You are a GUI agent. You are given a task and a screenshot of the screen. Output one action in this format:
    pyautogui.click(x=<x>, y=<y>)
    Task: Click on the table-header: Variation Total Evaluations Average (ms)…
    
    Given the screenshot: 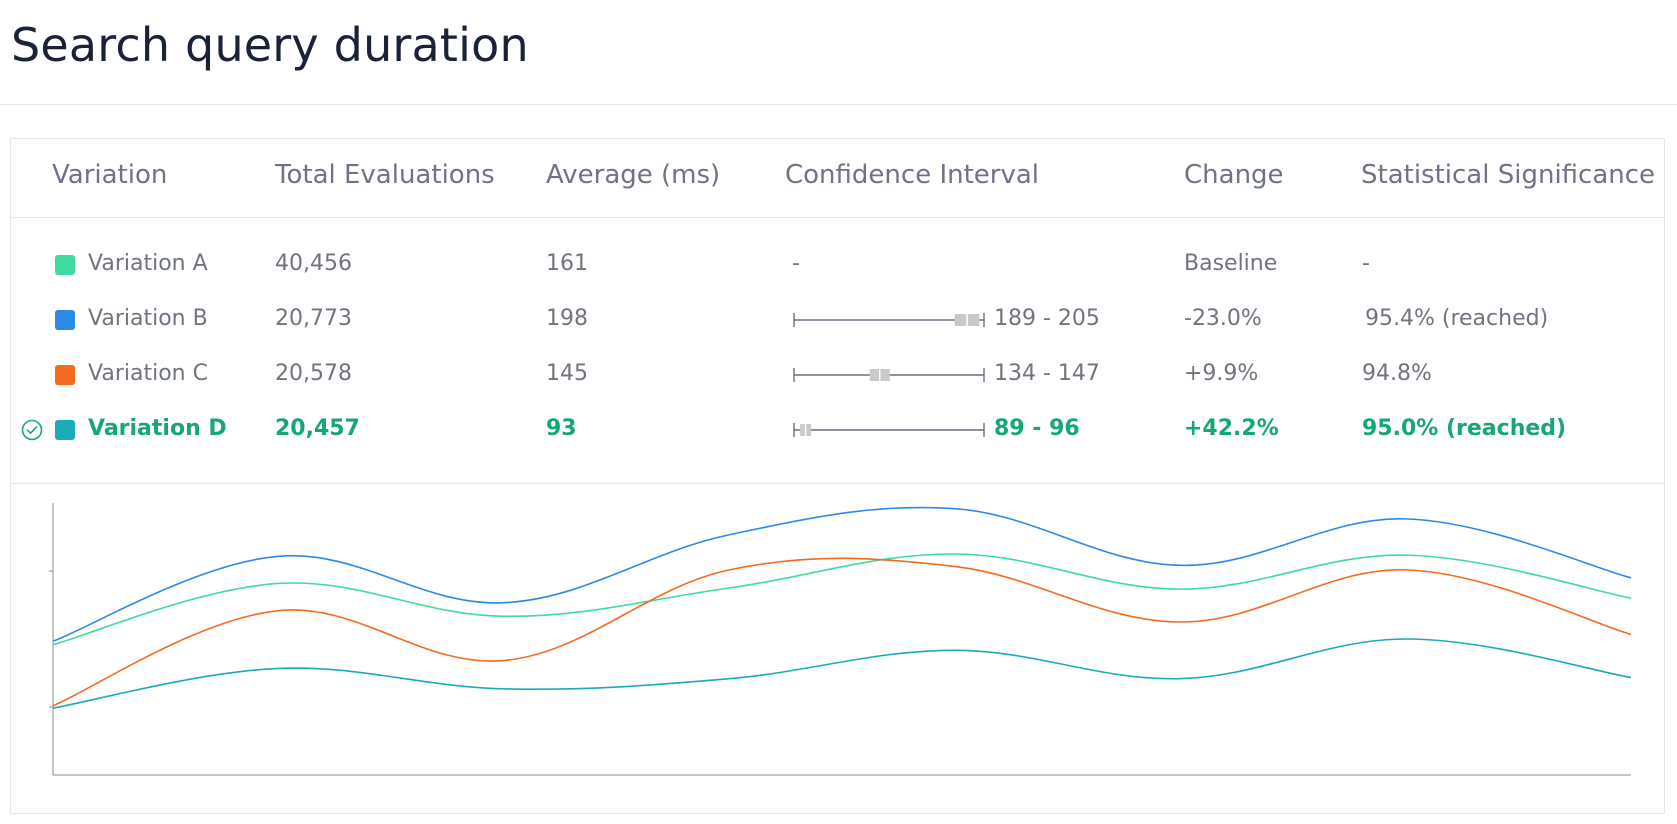 What is the action you would take?
    pyautogui.click(x=837, y=178)
    